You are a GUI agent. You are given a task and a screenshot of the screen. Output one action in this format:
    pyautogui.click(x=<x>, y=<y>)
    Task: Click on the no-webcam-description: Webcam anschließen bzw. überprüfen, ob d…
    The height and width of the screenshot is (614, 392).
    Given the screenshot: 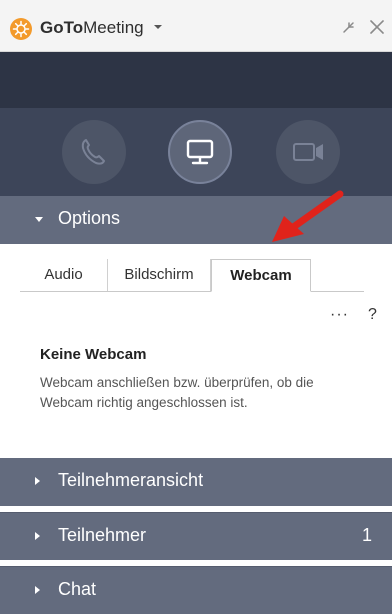 What is the action you would take?
    pyautogui.click(x=177, y=392)
    